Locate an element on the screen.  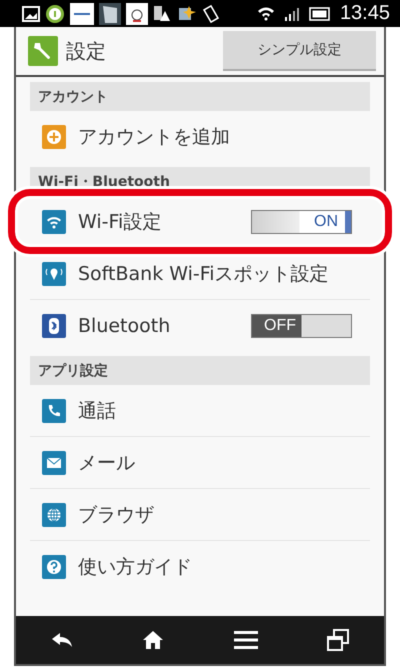
warning-icon is located at coordinates (162, 13).